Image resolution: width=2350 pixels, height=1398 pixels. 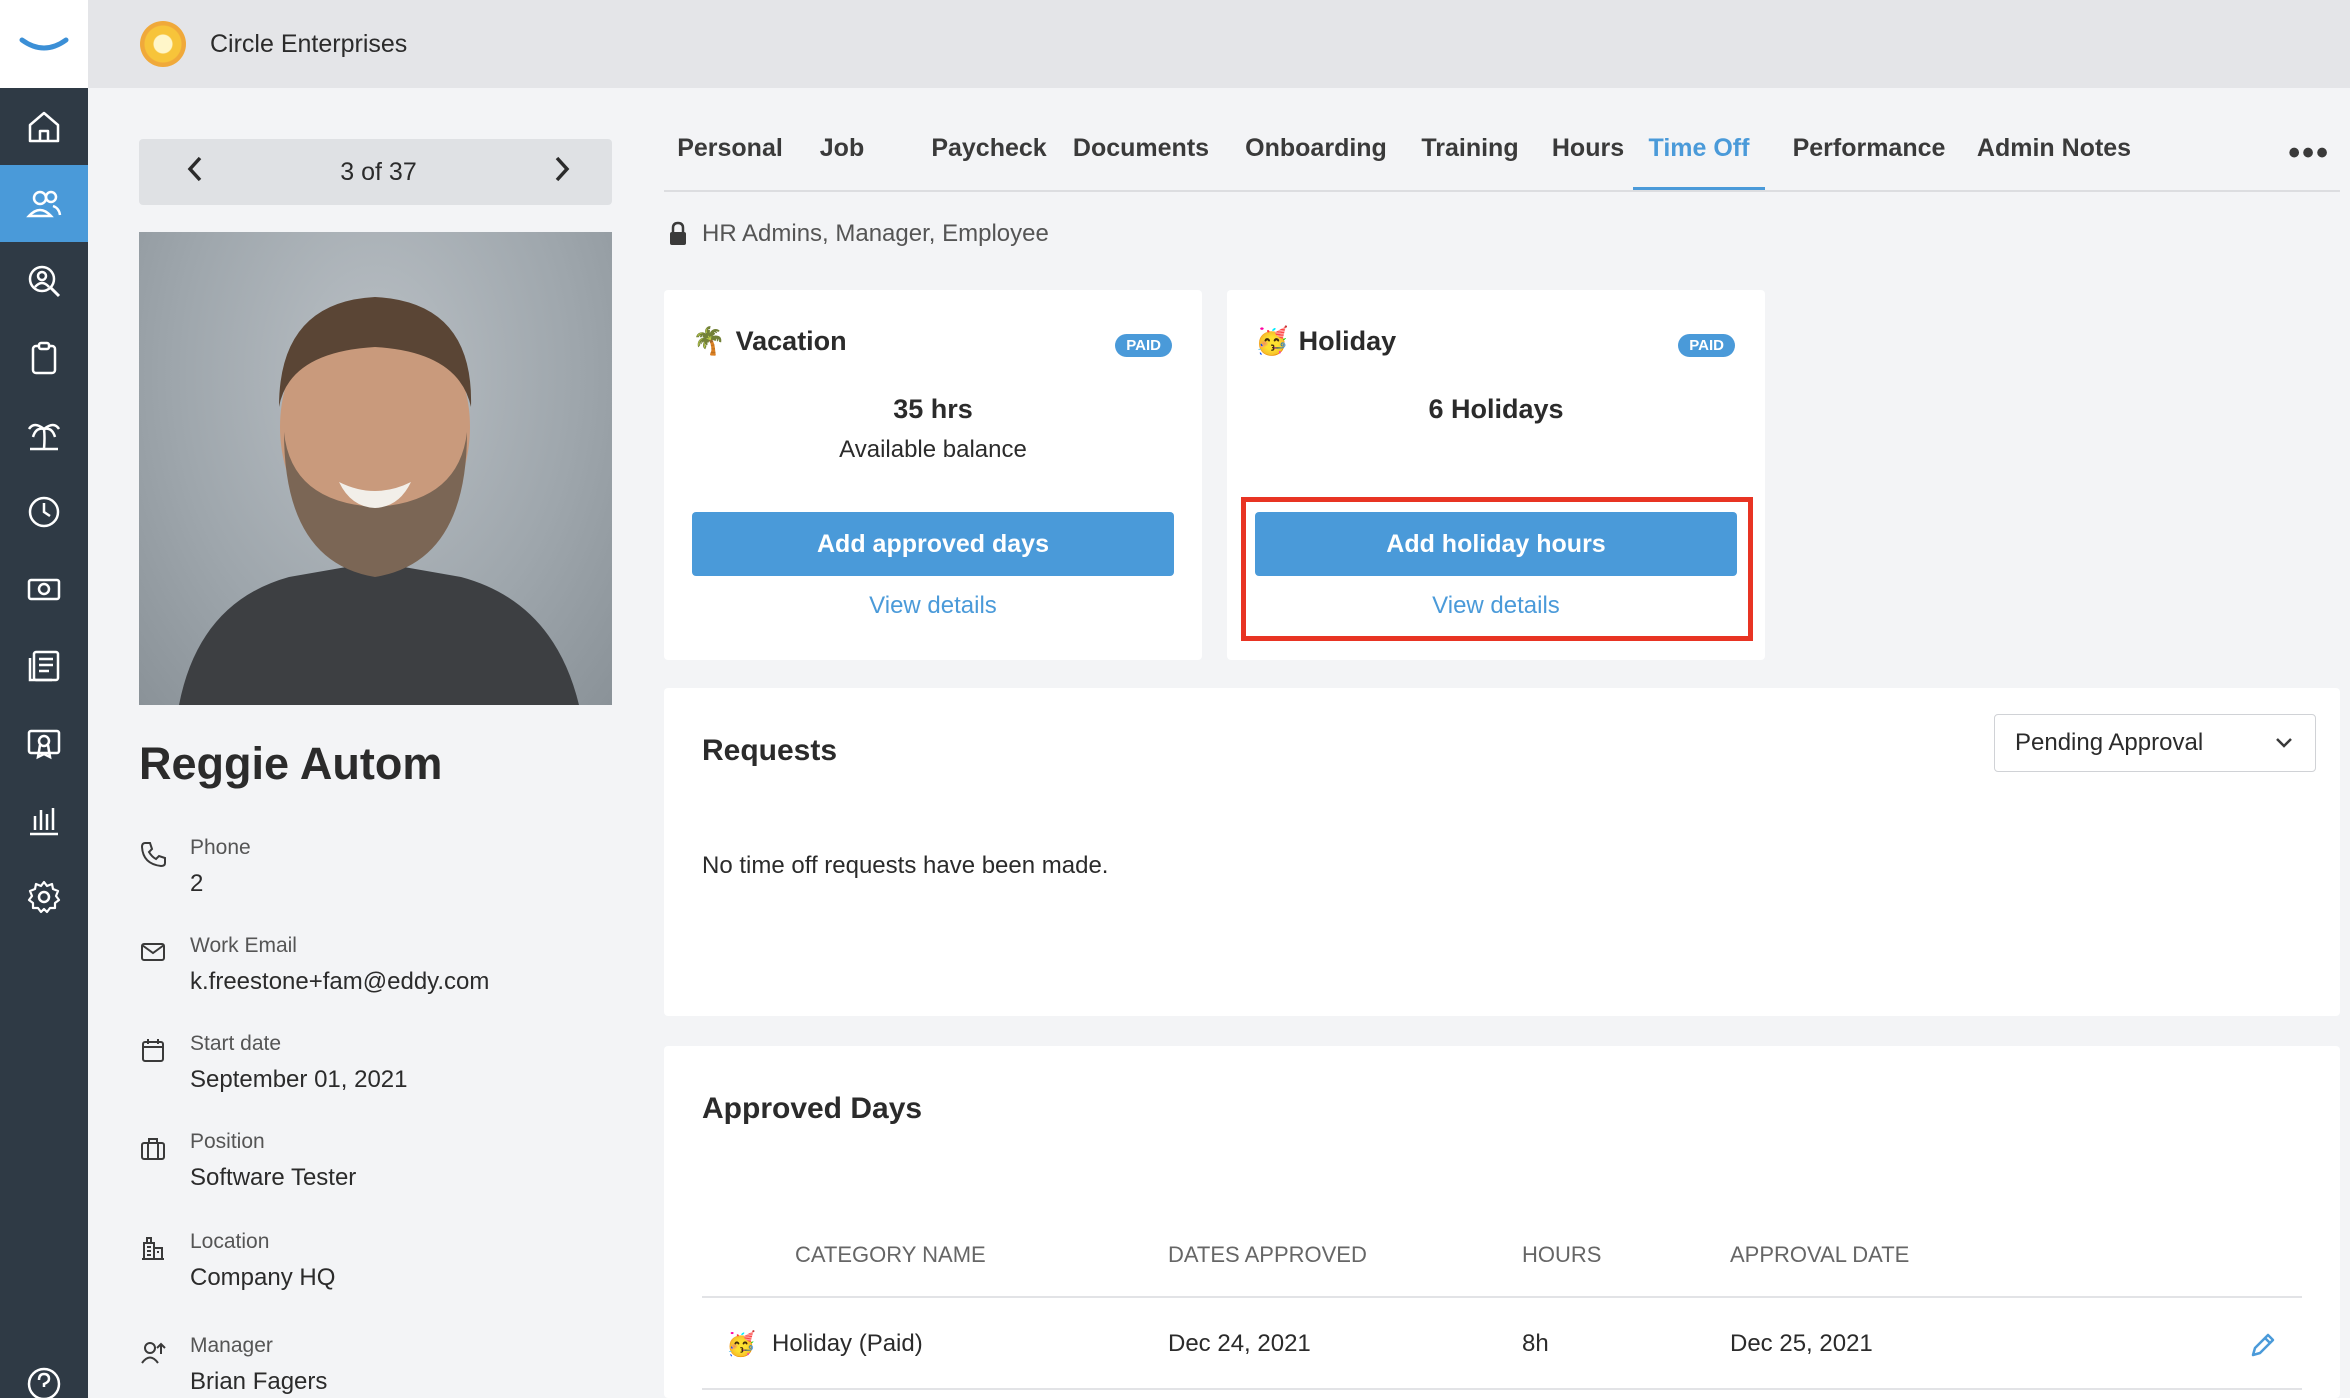 I want to click on vacation-title: 🌴 Vacation, so click(x=769, y=341).